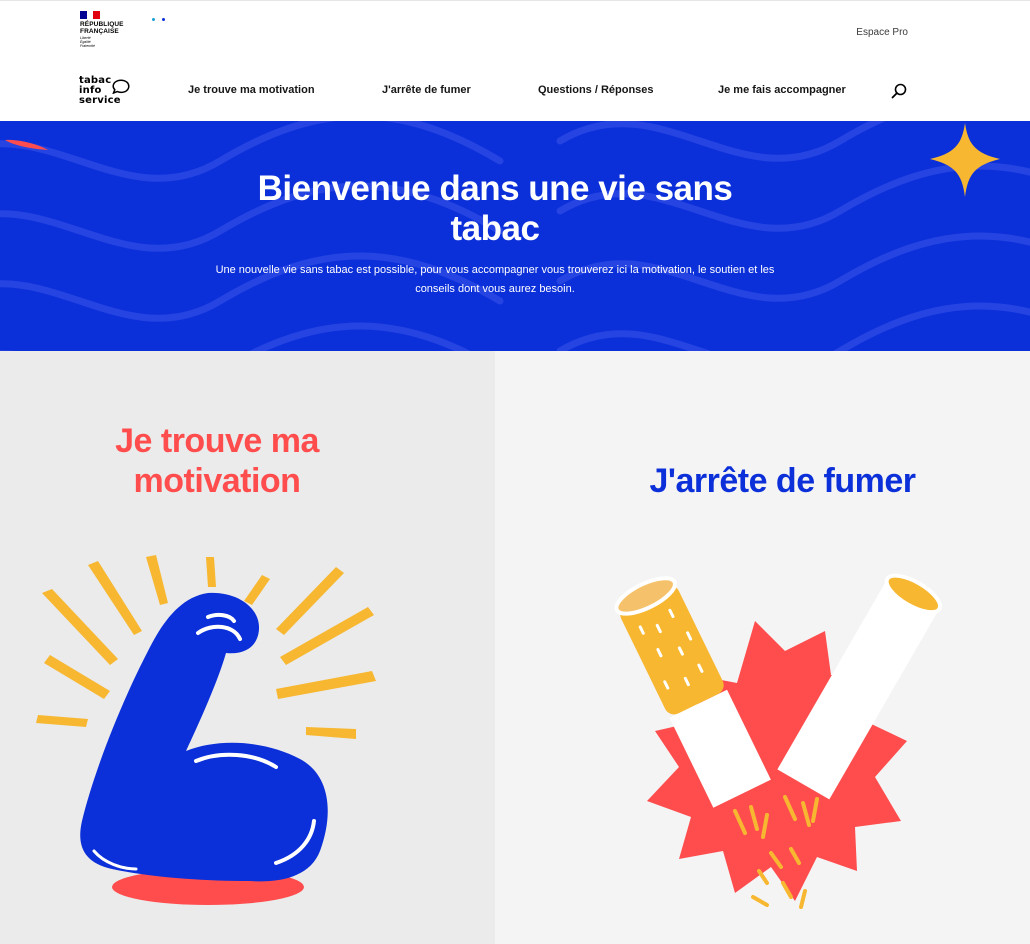  I want to click on nav-item-questions-reponses: Questions / Réponses, so click(596, 90).